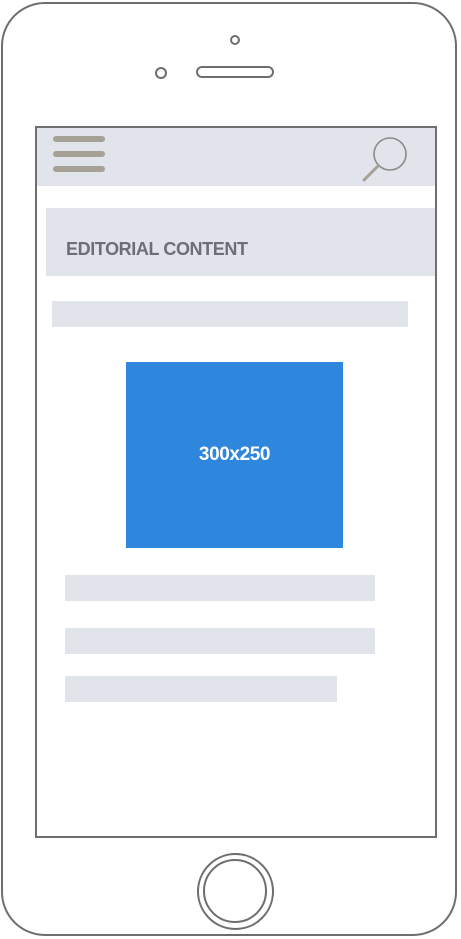  I want to click on editorial-content-label: EDITORIAL CONTENT, so click(157, 249).